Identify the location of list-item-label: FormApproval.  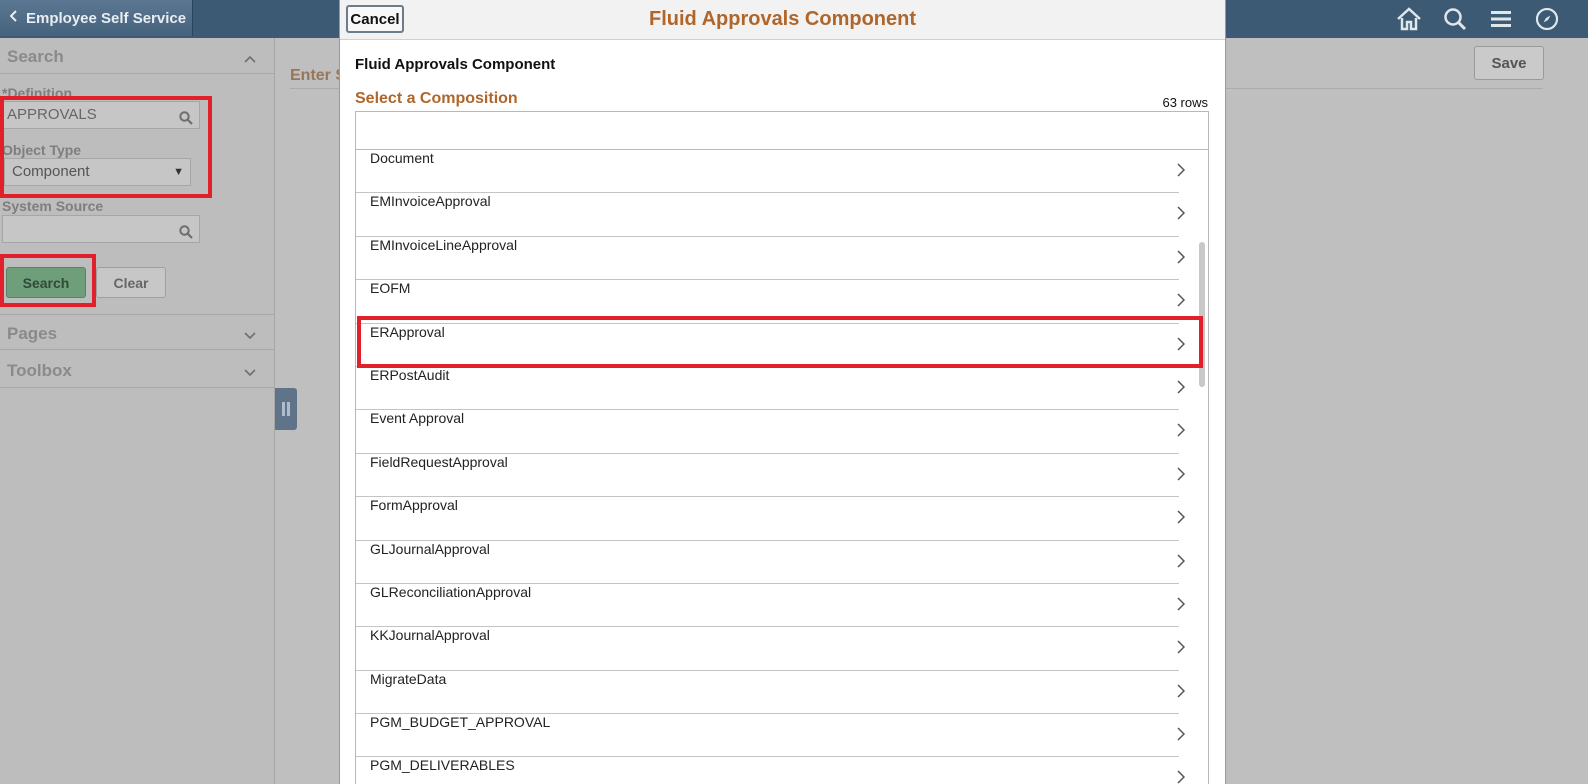
(414, 505).